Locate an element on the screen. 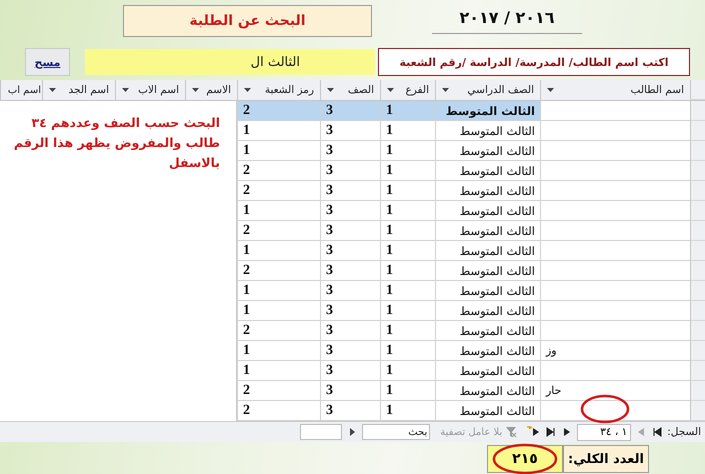  select-all-cell is located at coordinates (697, 90).